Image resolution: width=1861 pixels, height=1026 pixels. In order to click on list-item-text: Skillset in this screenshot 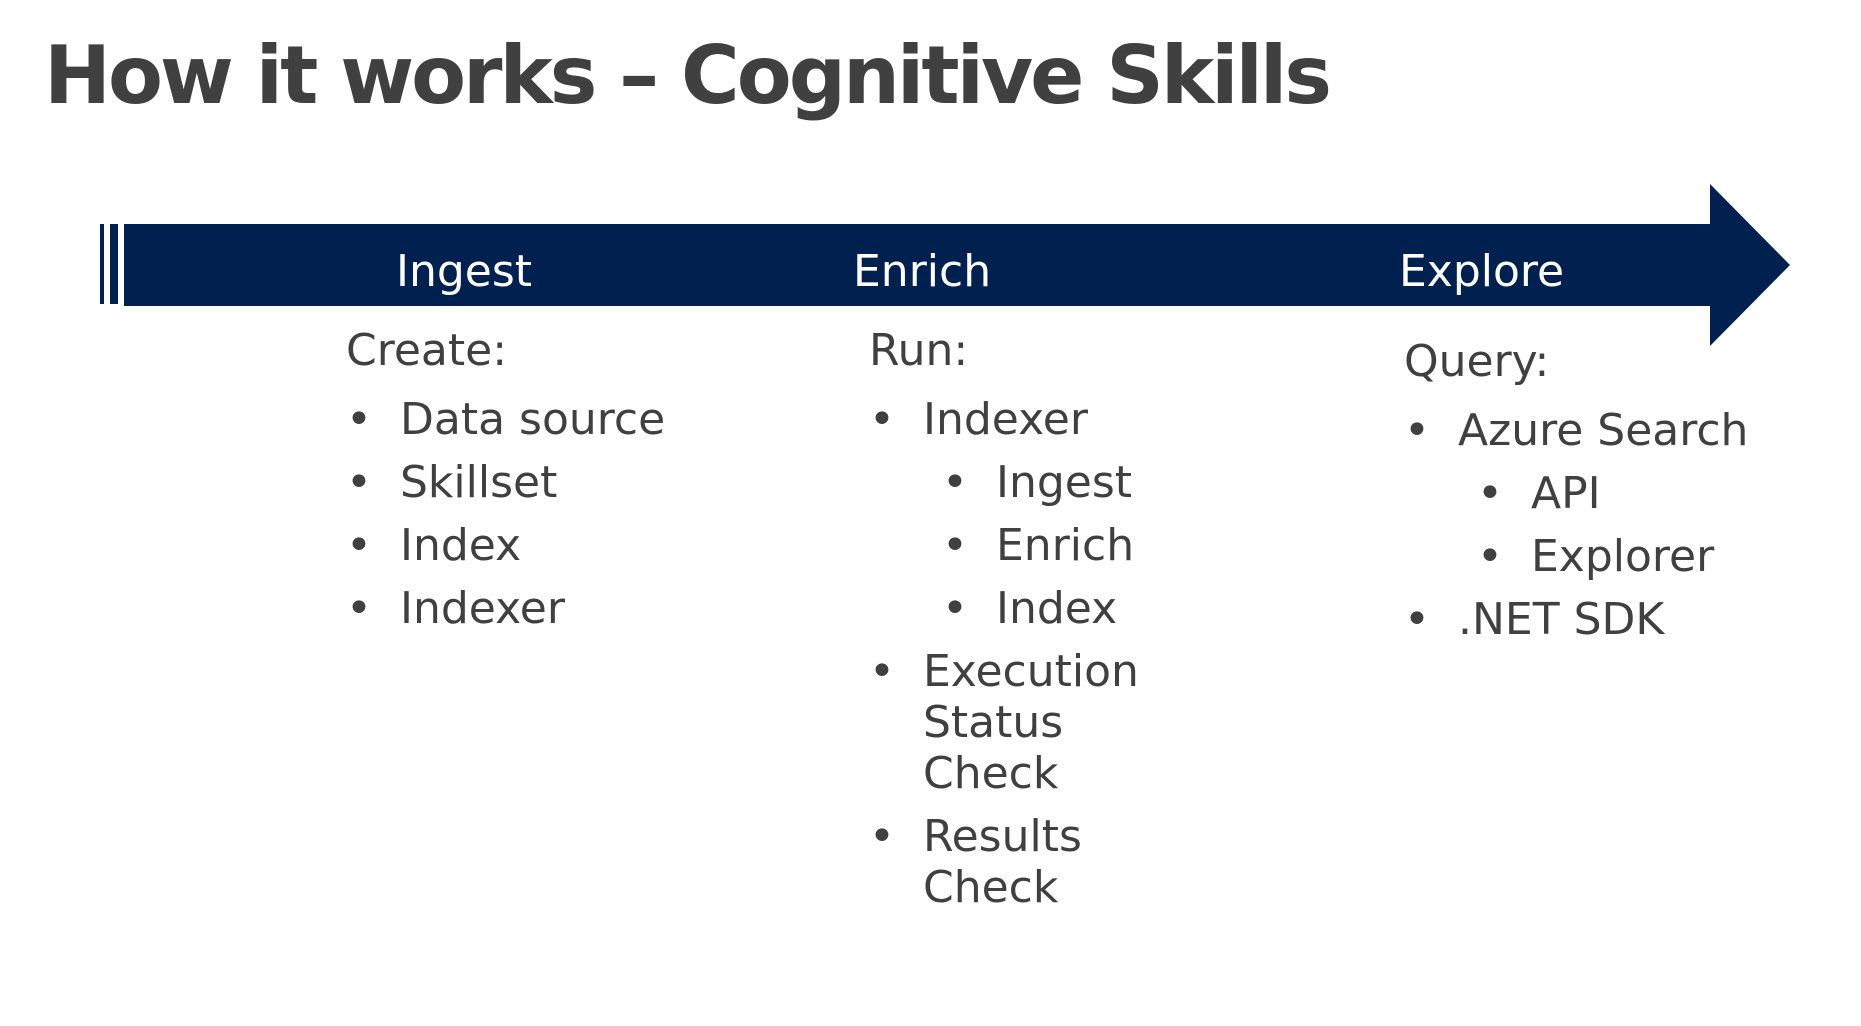, I will do `click(479, 482)`.